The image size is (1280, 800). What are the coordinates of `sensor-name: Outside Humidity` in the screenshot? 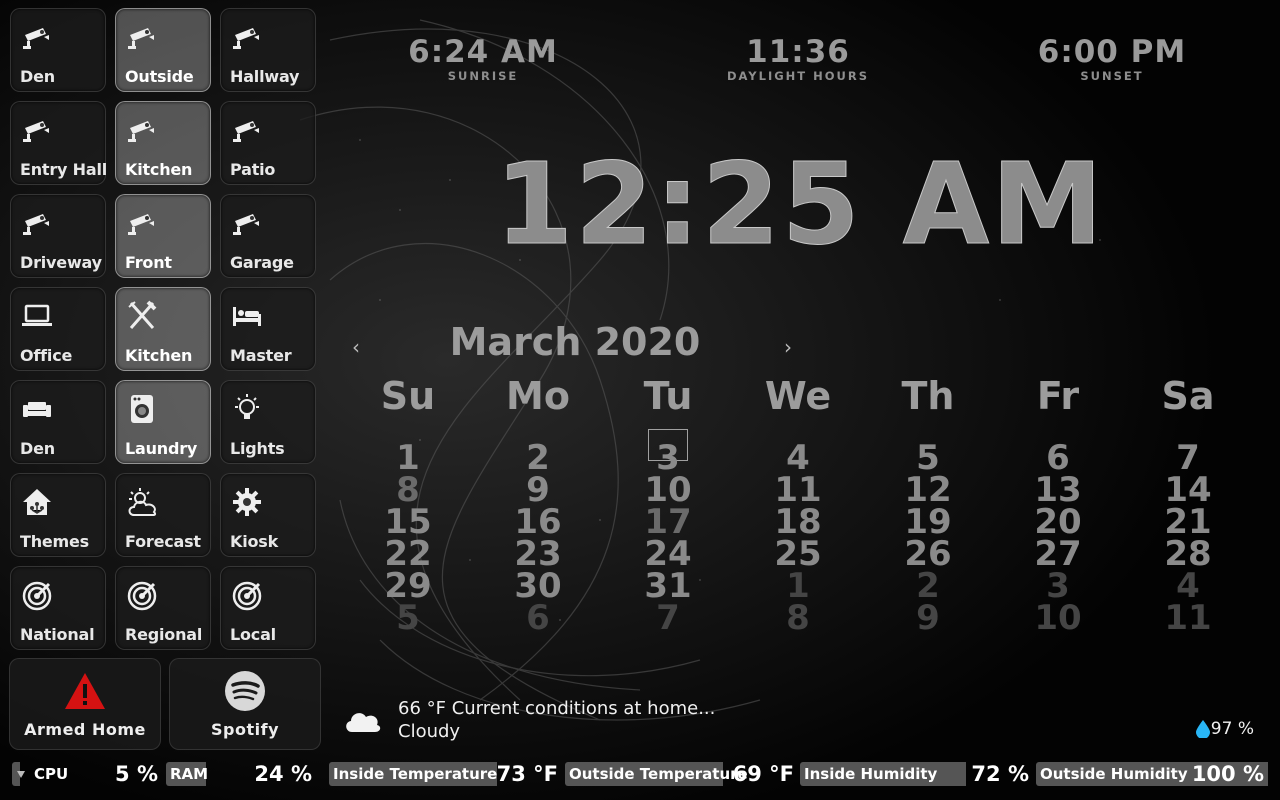 It's located at (1114, 774).